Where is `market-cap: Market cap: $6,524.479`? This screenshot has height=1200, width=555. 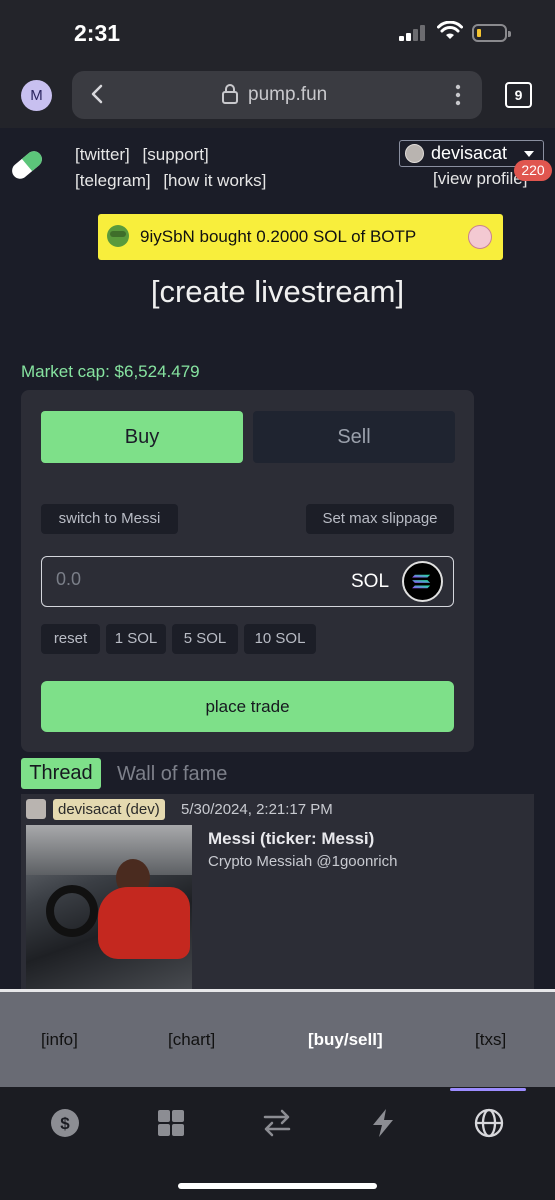 market-cap: Market cap: $6,524.479 is located at coordinates (110, 371).